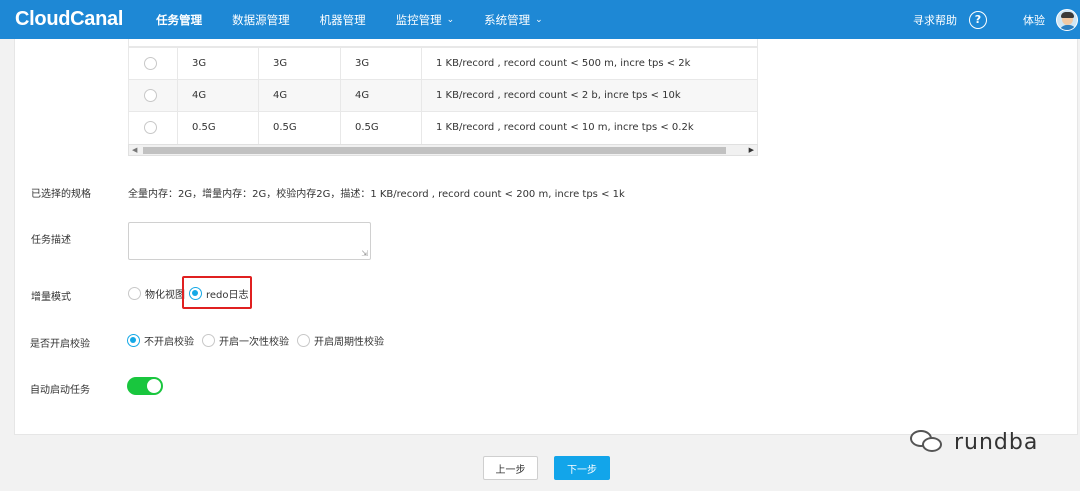 The width and height of the screenshot is (1080, 491). Describe the element at coordinates (69, 19) in the screenshot. I see `app-logo: CloudCanal` at that location.